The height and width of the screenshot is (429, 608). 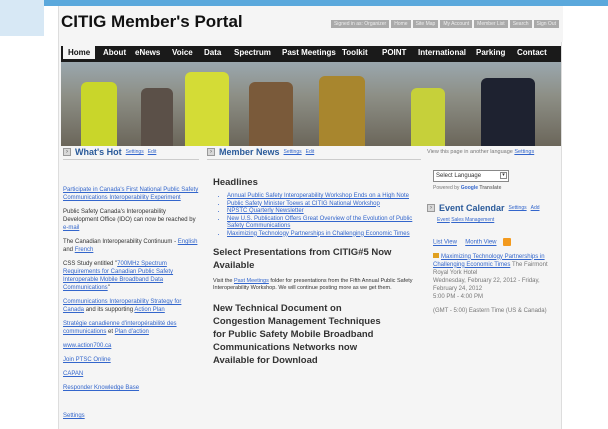 What do you see at coordinates (252, 52) in the screenshot?
I see `nav-spectrum: Spectrum` at bounding box center [252, 52].